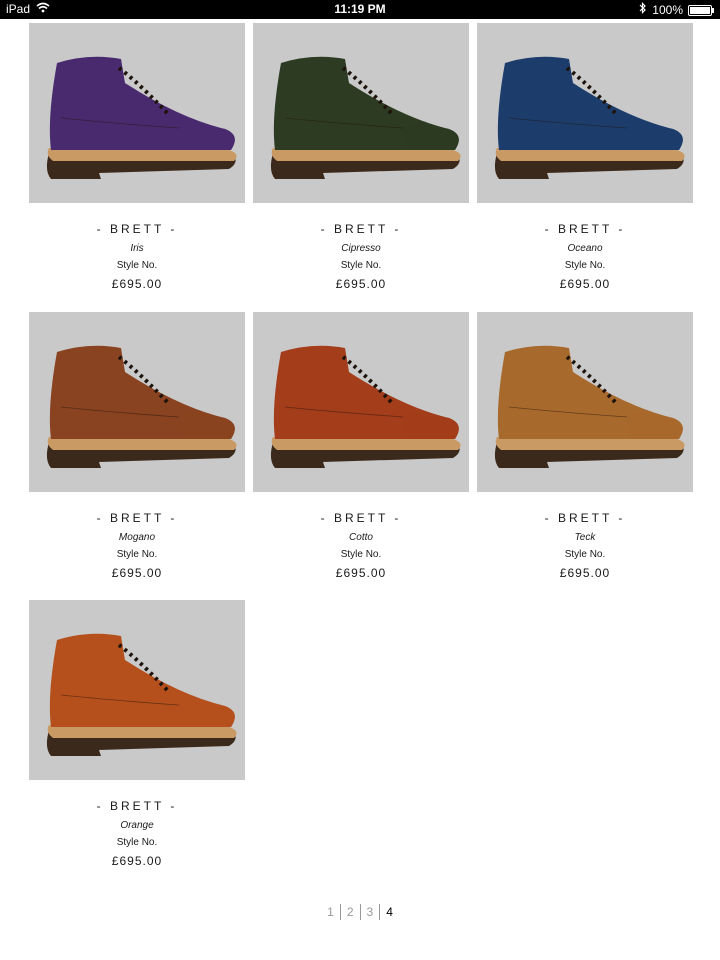 The height and width of the screenshot is (960, 720). I want to click on product-card: - BRETT - Cotto Style No. £695.00, so click(361, 446).